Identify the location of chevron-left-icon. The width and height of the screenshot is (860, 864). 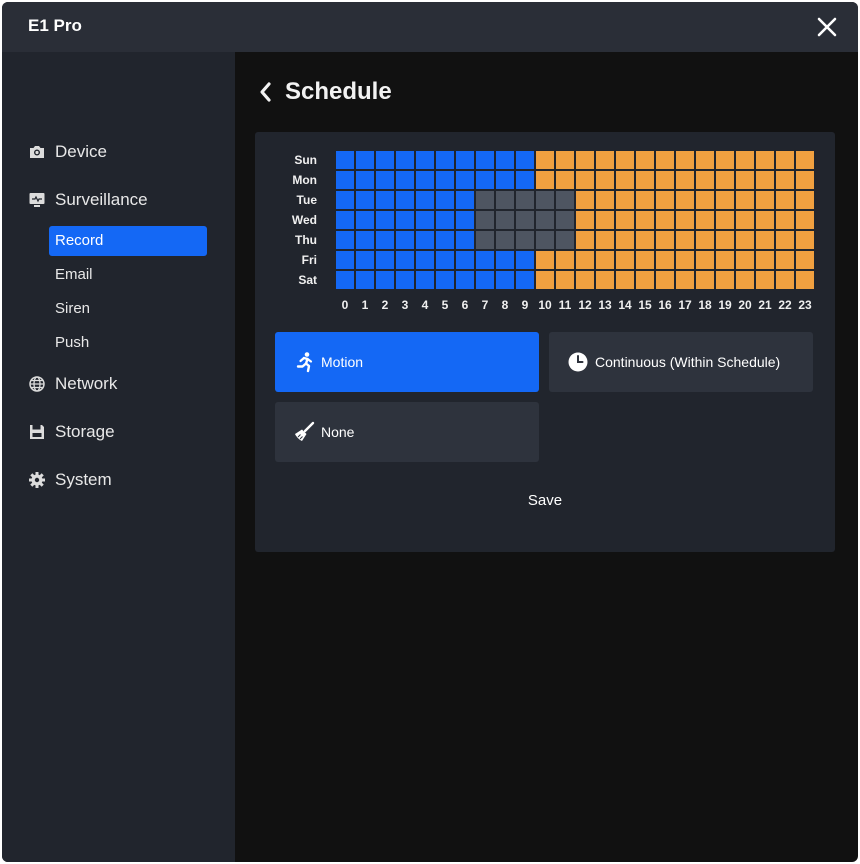
(265, 92).